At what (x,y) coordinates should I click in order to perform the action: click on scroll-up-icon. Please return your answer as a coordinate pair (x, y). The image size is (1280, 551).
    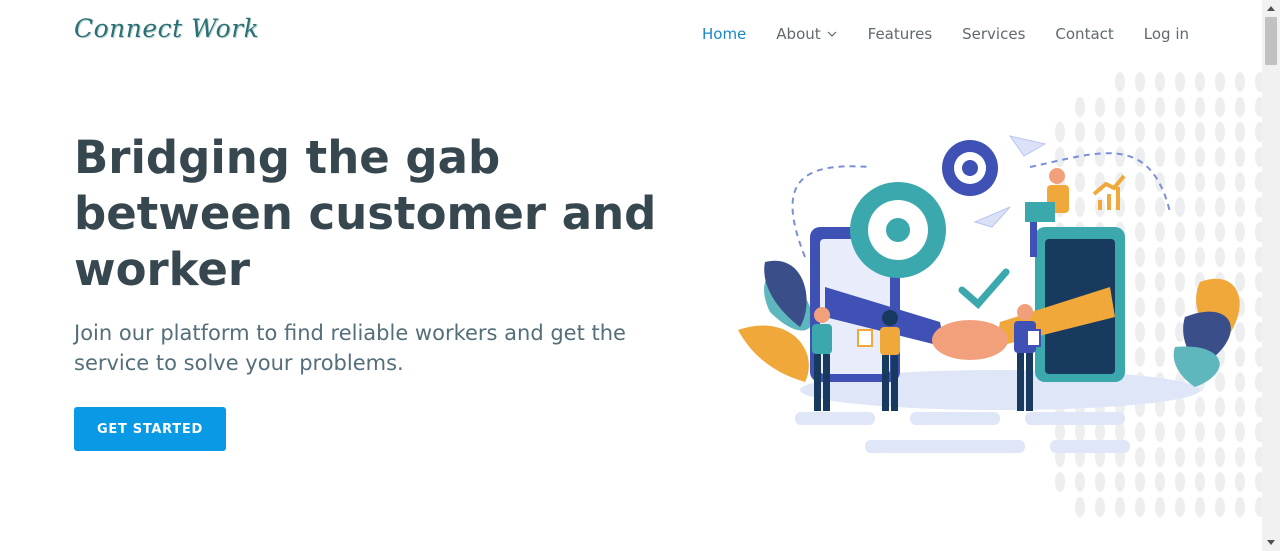
    Looking at the image, I should click on (1271, 8).